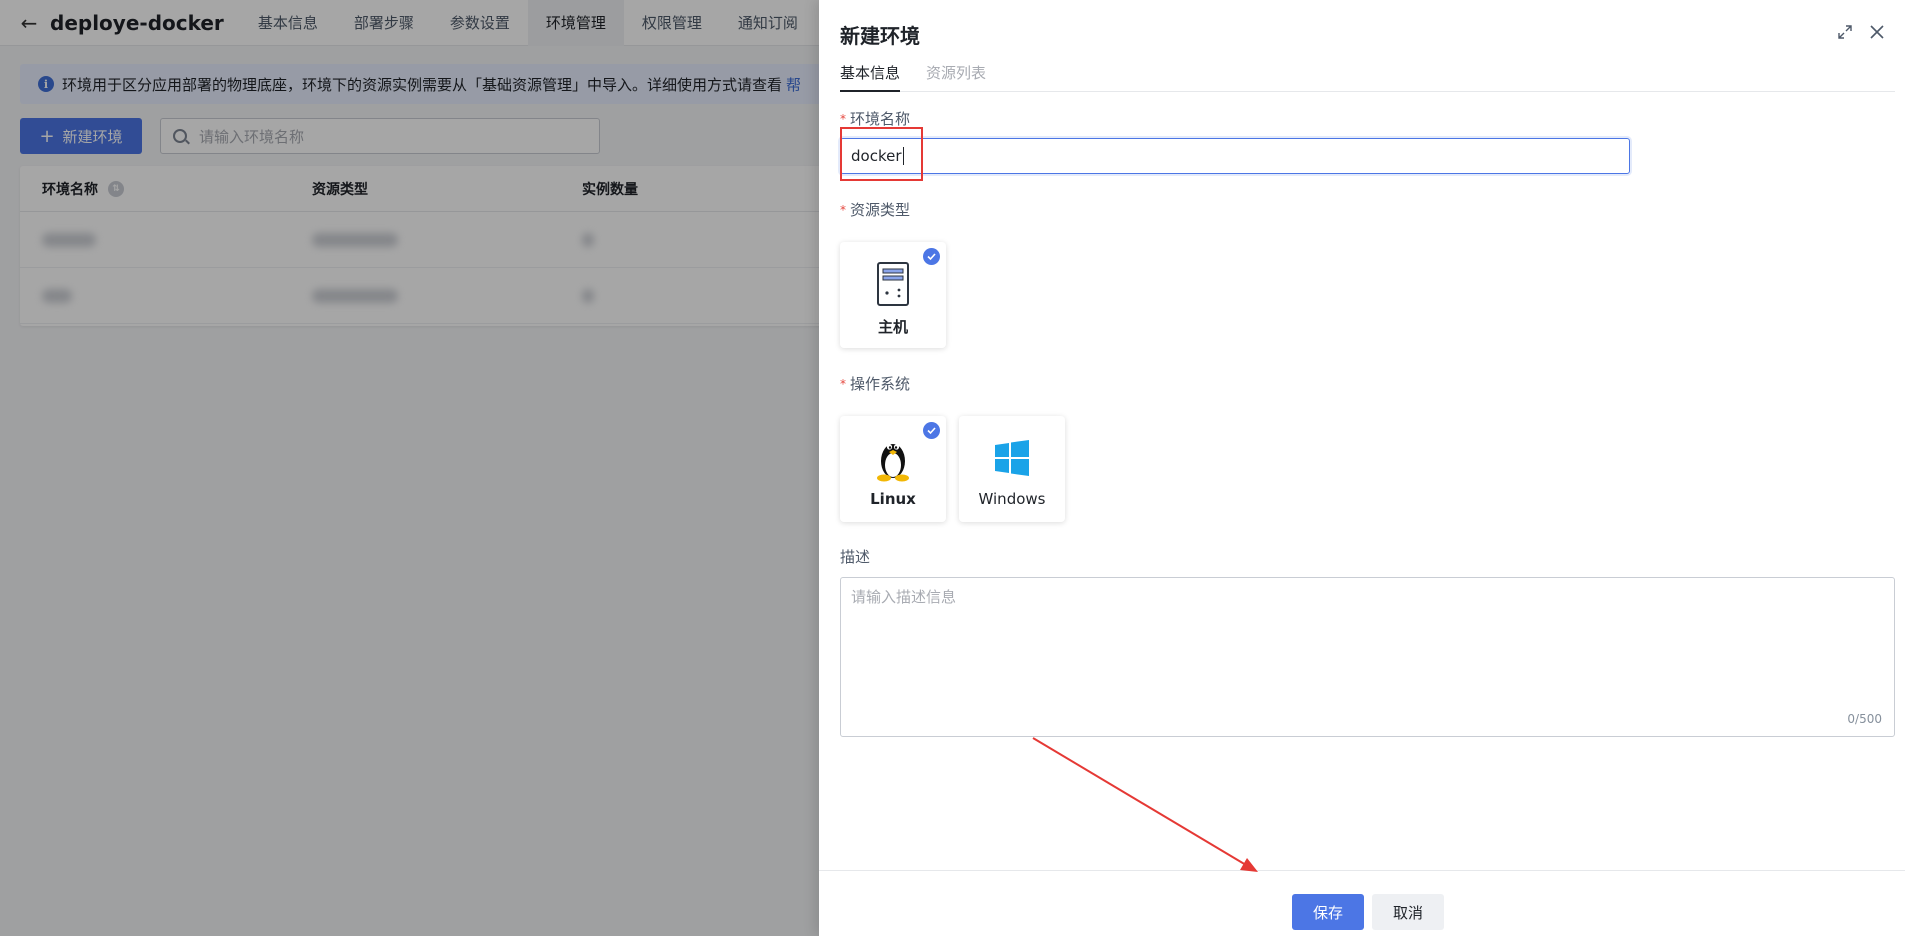 The image size is (1905, 936). I want to click on os-card-linux: Linux, so click(893, 469).